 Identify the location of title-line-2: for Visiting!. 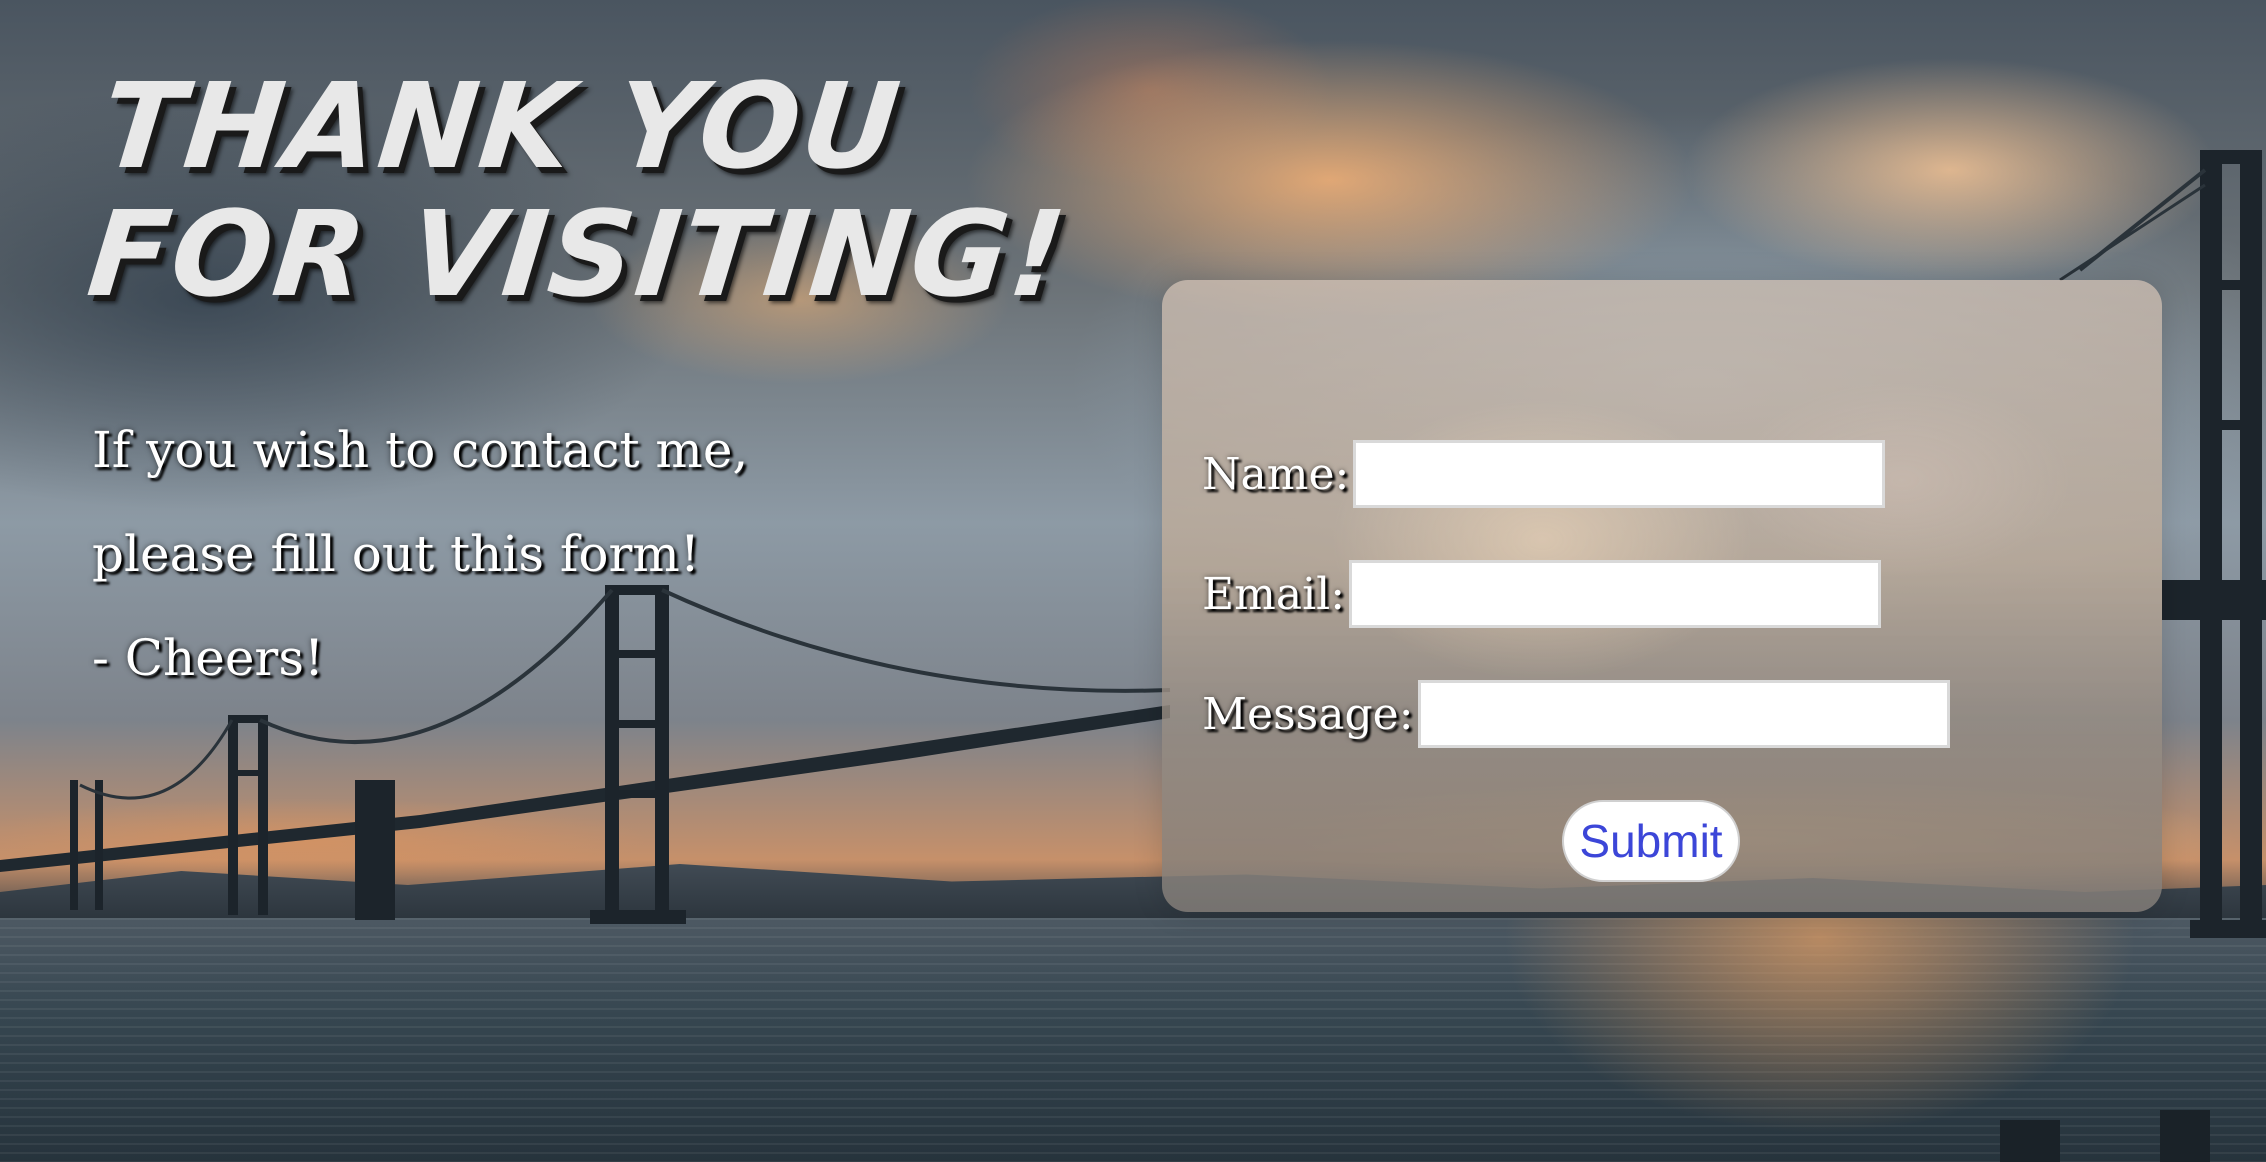
(578, 254).